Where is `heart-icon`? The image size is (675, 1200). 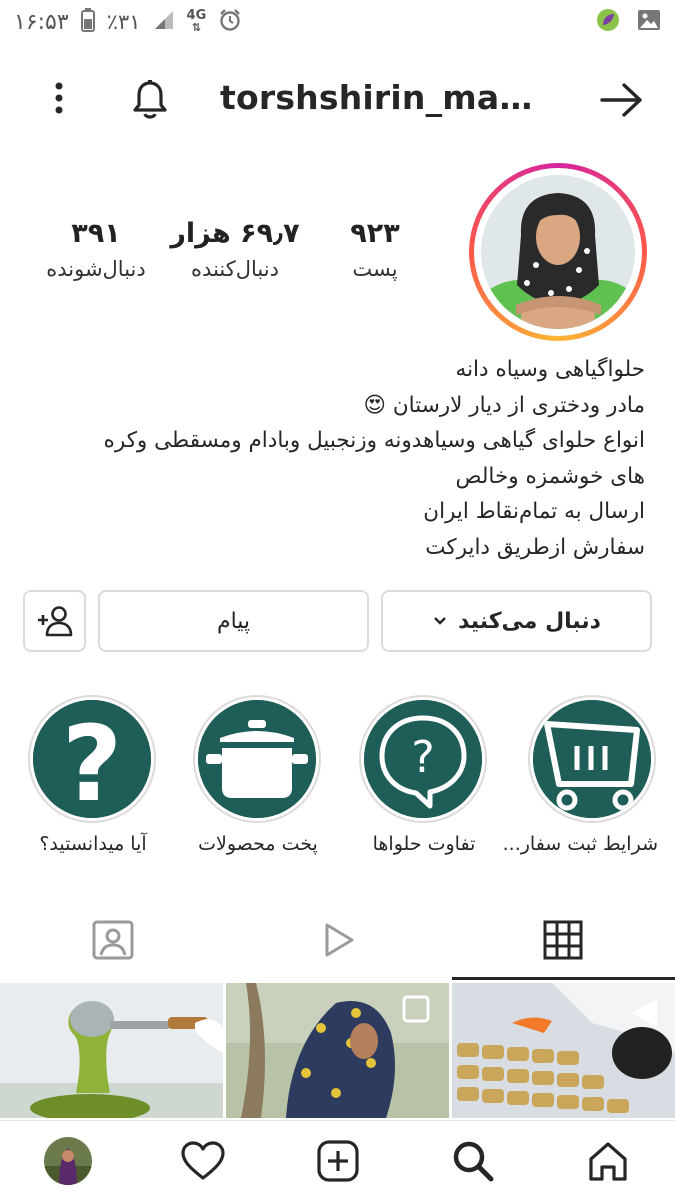 heart-icon is located at coordinates (203, 1161).